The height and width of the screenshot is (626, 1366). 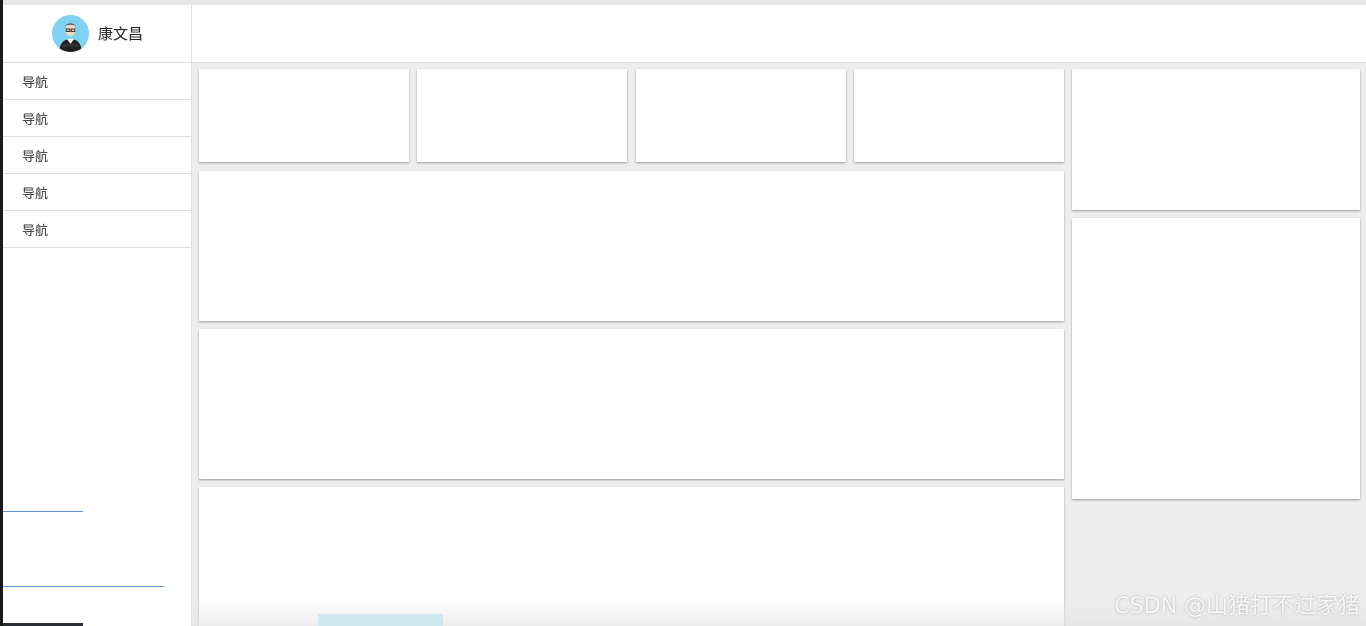 I want to click on watermark-text: CSDN @山猪打不过家猪, so click(x=1237, y=606).